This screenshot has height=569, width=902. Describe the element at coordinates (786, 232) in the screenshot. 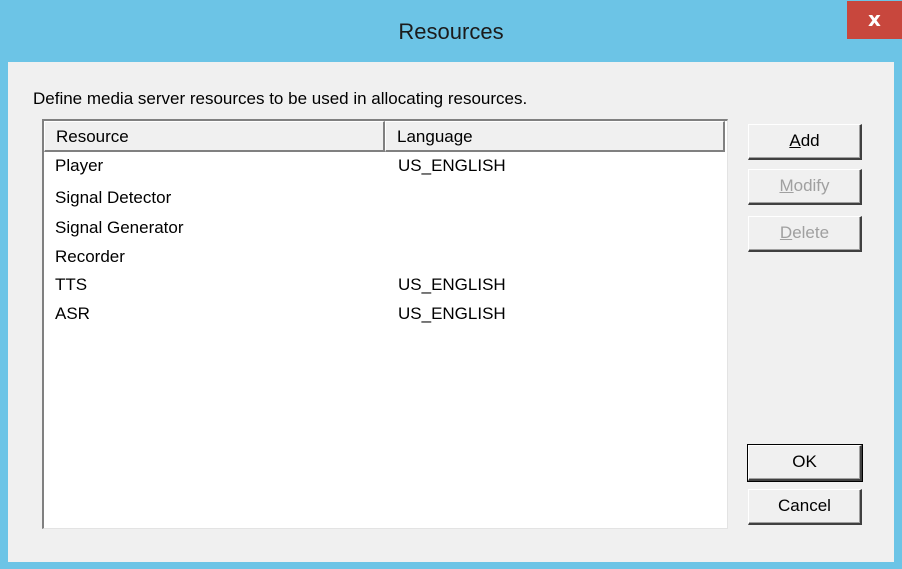

I see `delete-accelerator: D` at that location.